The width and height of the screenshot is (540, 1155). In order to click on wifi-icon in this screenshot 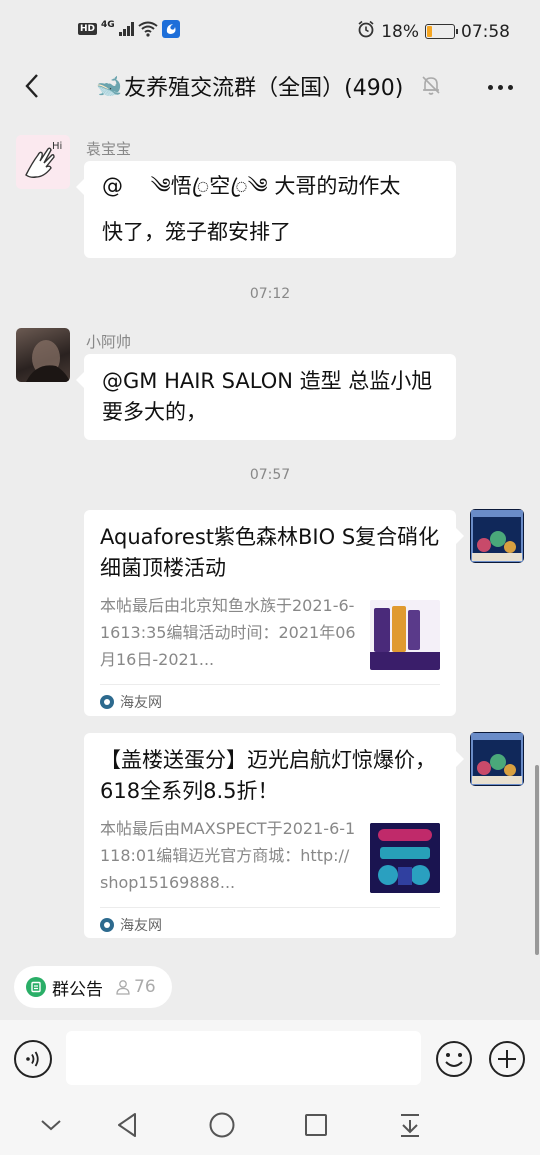, I will do `click(148, 29)`.